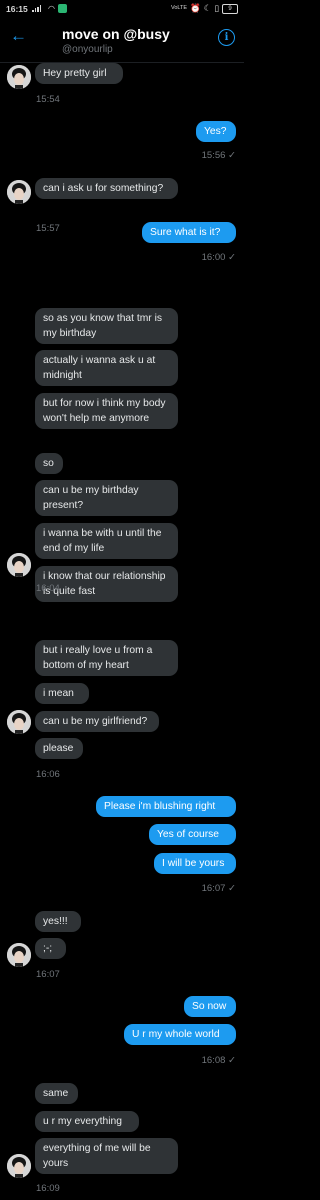  What do you see at coordinates (87, 49) in the screenshot?
I see `conversation-handle: @onyourlip` at bounding box center [87, 49].